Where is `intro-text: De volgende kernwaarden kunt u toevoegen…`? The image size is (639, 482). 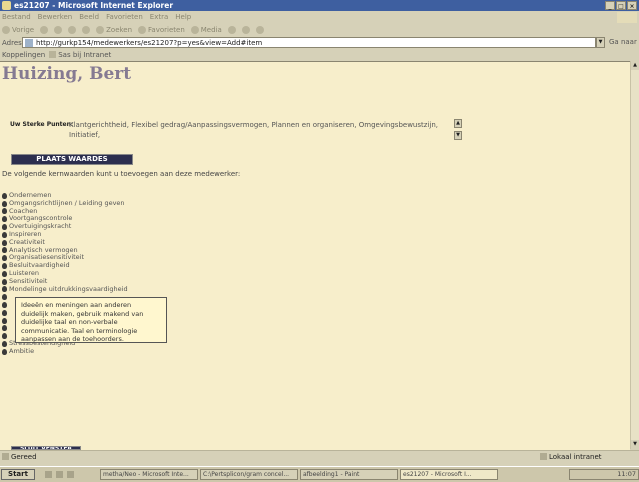
intro-text: De volgende kernwaarden kunt u toevoegen… is located at coordinates (121, 174).